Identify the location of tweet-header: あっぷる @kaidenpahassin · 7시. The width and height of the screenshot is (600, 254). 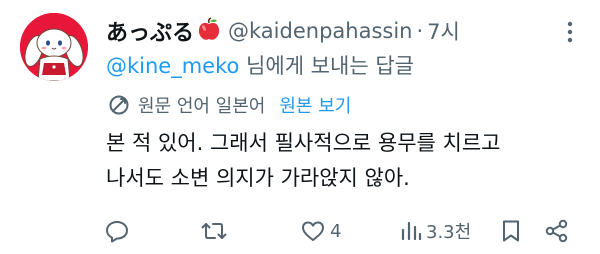
(283, 31).